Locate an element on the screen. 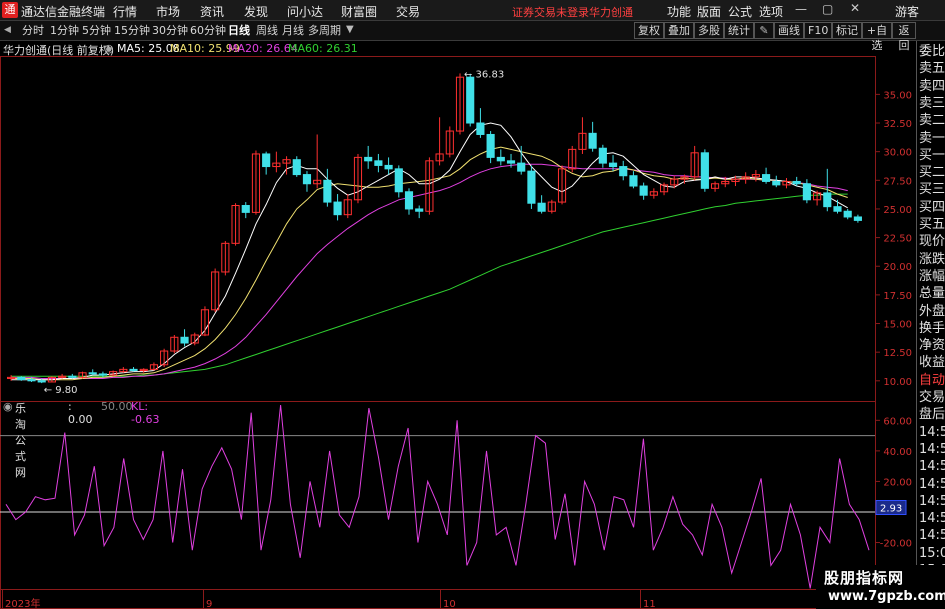 This screenshot has width=945, height=609. login-status: 证券交易未登录 is located at coordinates (550, 12).